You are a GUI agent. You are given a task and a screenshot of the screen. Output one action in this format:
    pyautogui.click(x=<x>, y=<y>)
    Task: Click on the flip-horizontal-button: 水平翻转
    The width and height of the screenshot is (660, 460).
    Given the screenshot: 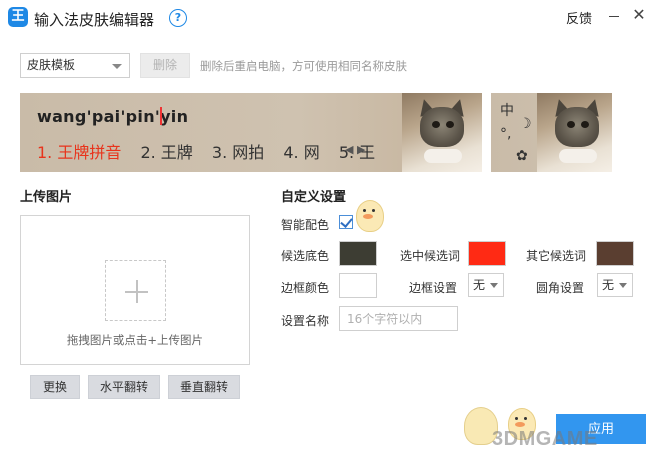 What is the action you would take?
    pyautogui.click(x=124, y=387)
    